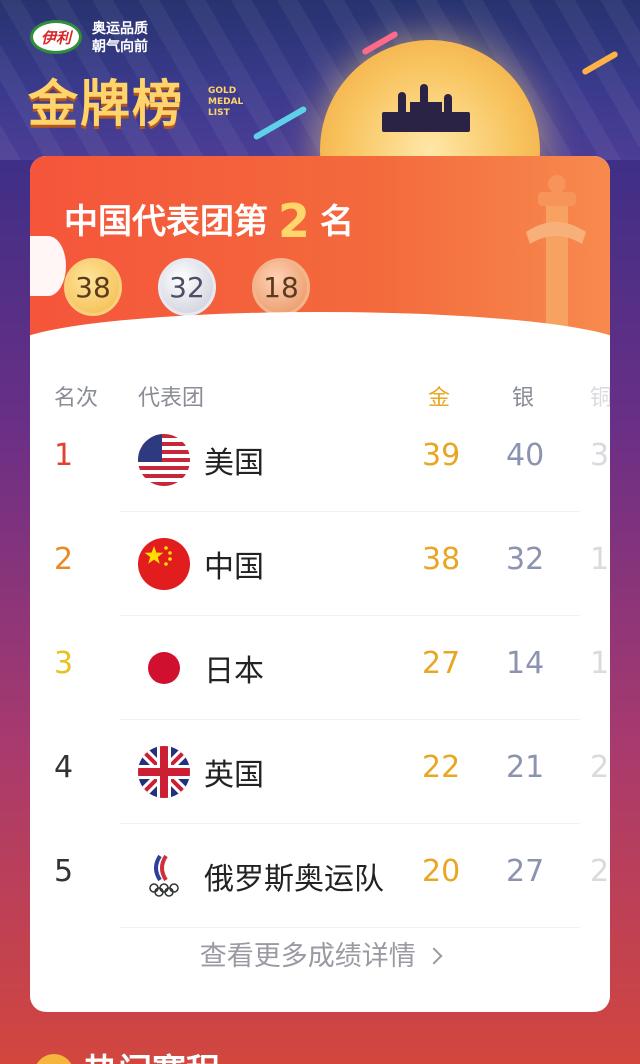  What do you see at coordinates (164, 668) in the screenshot?
I see `japan-flag-icon` at bounding box center [164, 668].